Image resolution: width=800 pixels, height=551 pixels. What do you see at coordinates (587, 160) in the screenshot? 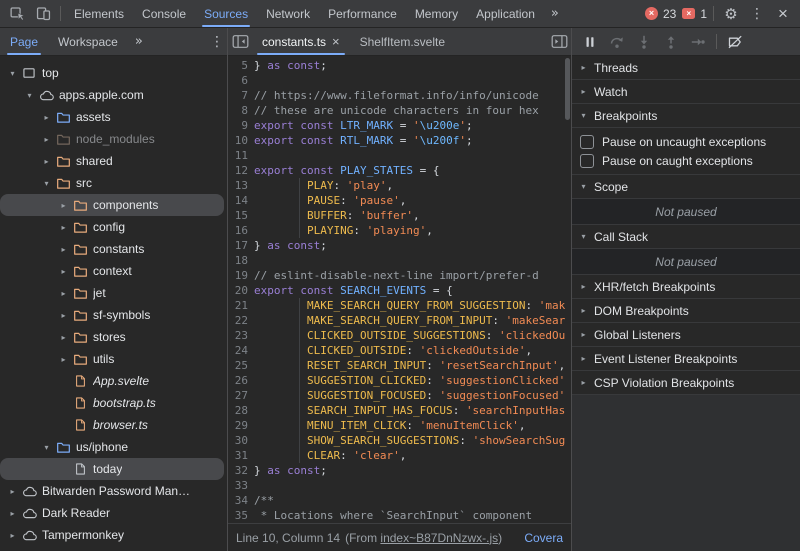
I see `checkbox-icon` at bounding box center [587, 160].